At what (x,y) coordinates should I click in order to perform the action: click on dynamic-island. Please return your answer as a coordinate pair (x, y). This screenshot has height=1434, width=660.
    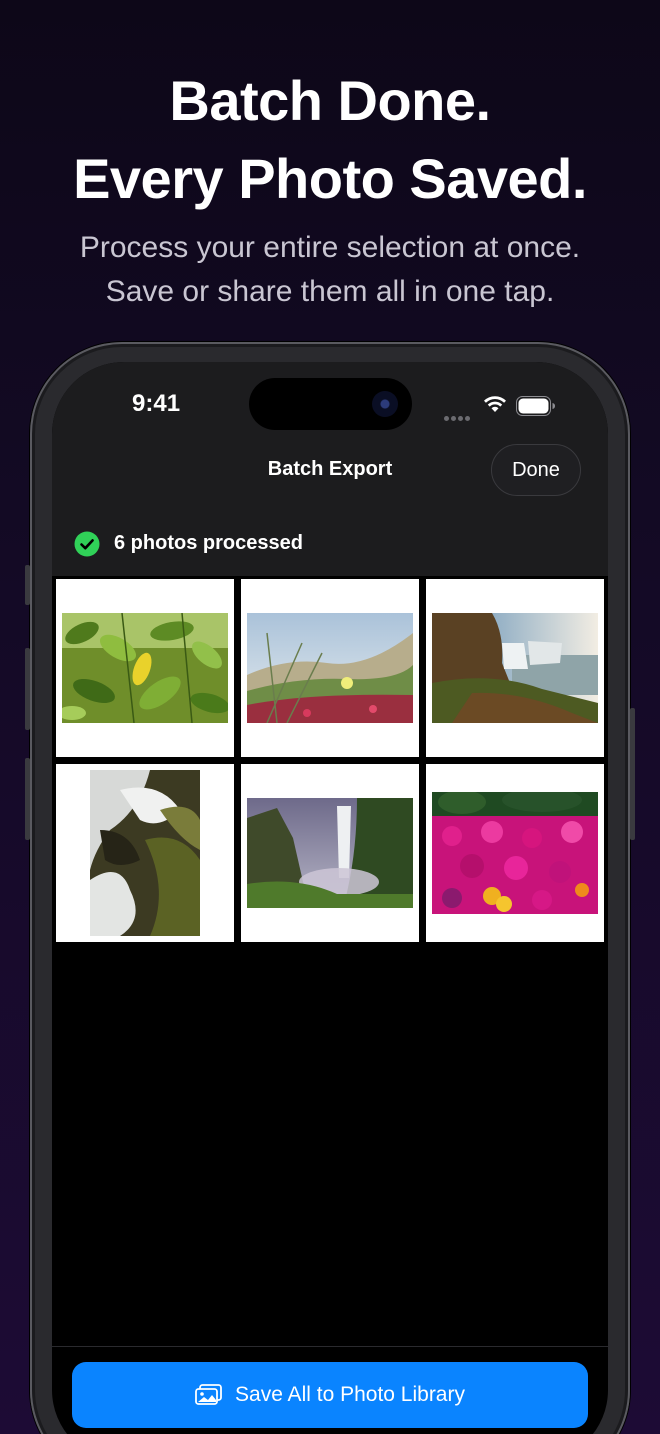
    Looking at the image, I should click on (330, 404).